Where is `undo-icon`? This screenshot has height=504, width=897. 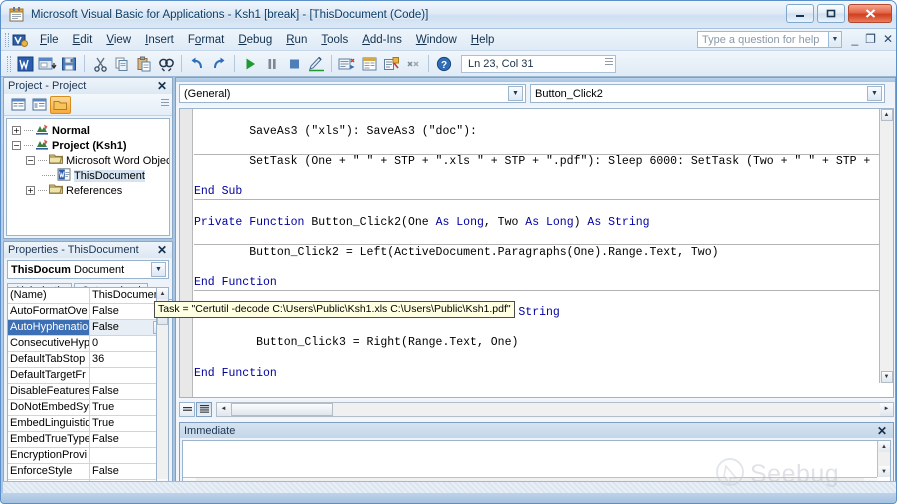 undo-icon is located at coordinates (197, 63).